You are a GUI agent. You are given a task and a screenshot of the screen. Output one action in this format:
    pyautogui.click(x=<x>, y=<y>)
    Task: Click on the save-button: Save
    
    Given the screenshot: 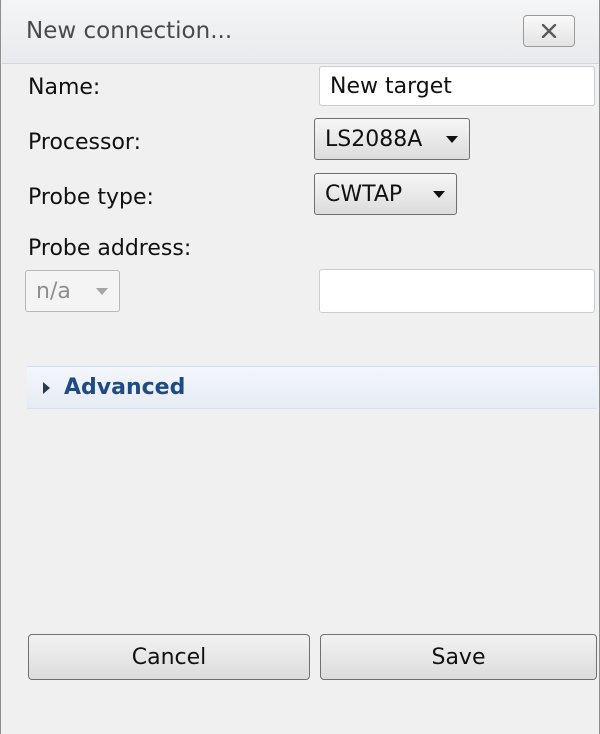 What is the action you would take?
    pyautogui.click(x=458, y=657)
    